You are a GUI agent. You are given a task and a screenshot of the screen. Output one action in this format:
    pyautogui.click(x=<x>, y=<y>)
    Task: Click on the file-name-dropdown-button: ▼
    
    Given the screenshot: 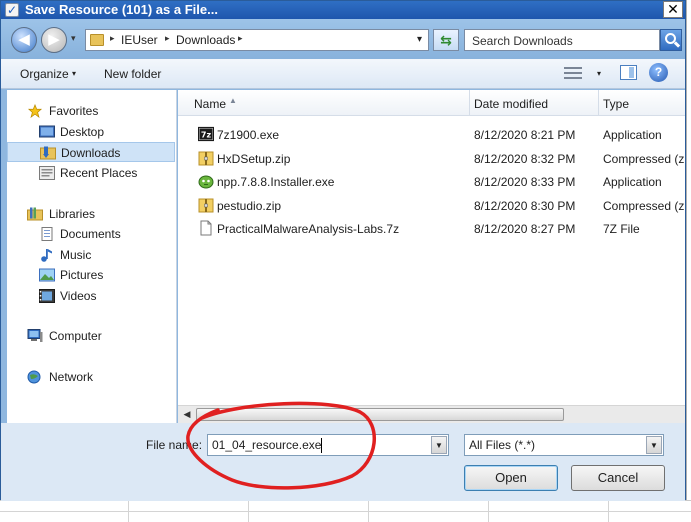 What is the action you would take?
    pyautogui.click(x=439, y=445)
    